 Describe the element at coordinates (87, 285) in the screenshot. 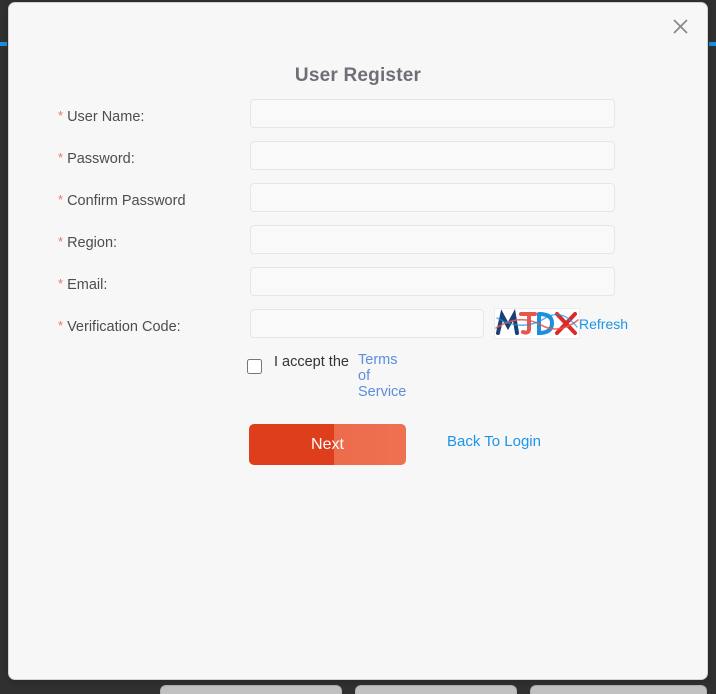

I see `label-text: Email:` at that location.